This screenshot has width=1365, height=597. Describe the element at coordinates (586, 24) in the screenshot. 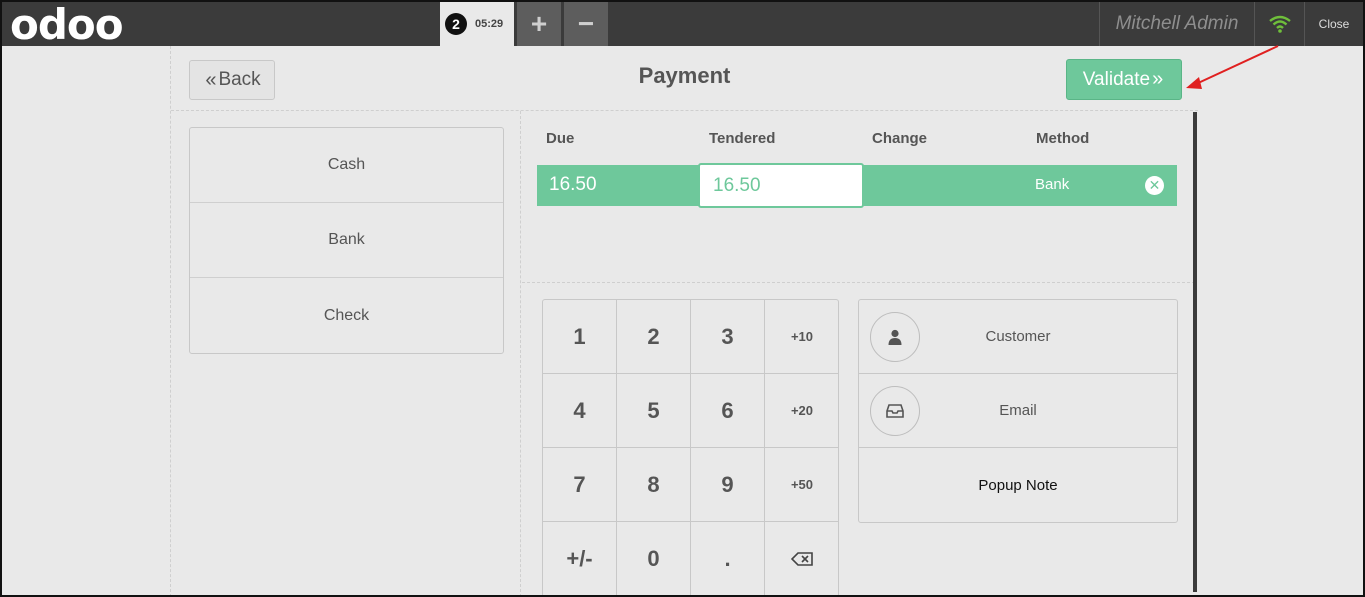

I see `remove-order-button: −` at that location.